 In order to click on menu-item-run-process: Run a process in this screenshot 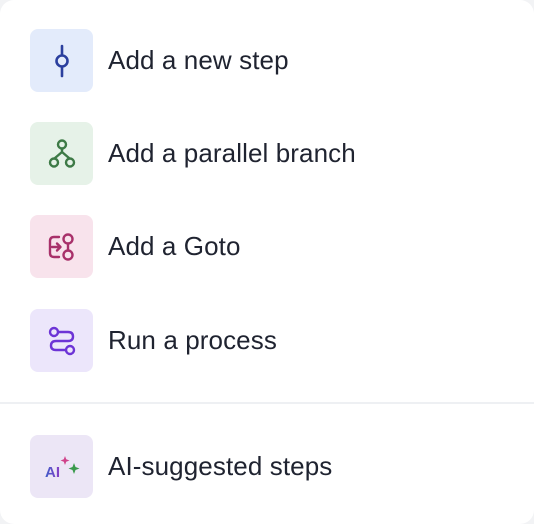, I will do `click(270, 340)`.